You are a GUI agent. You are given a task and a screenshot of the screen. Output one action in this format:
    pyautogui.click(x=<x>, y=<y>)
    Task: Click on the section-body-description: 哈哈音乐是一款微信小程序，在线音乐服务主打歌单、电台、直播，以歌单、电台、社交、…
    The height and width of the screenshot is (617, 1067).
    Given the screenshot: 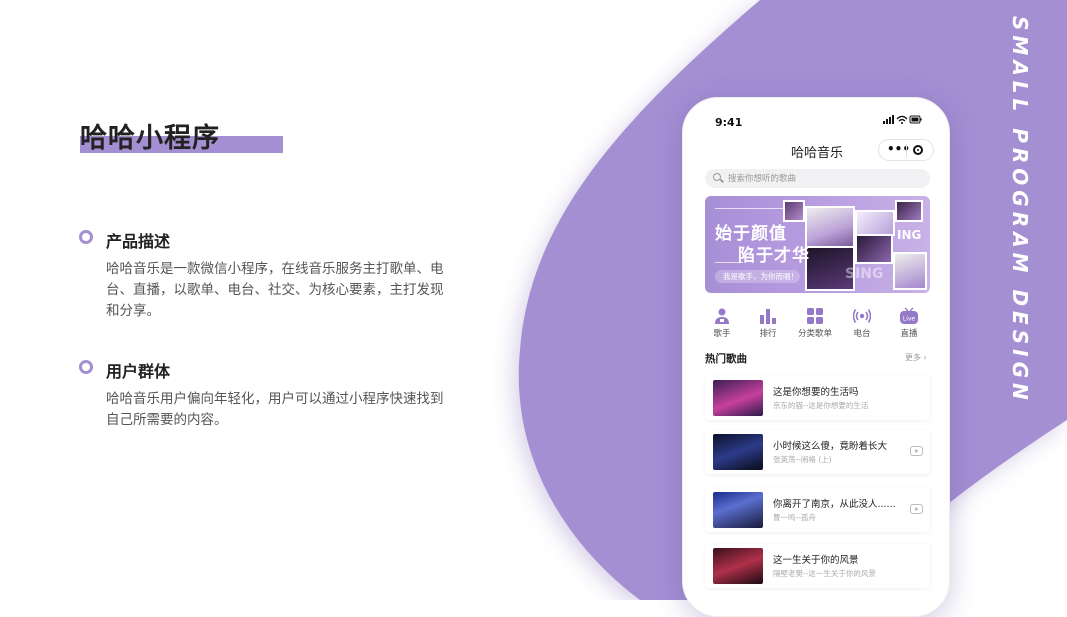 What is the action you would take?
    pyautogui.click(x=275, y=290)
    